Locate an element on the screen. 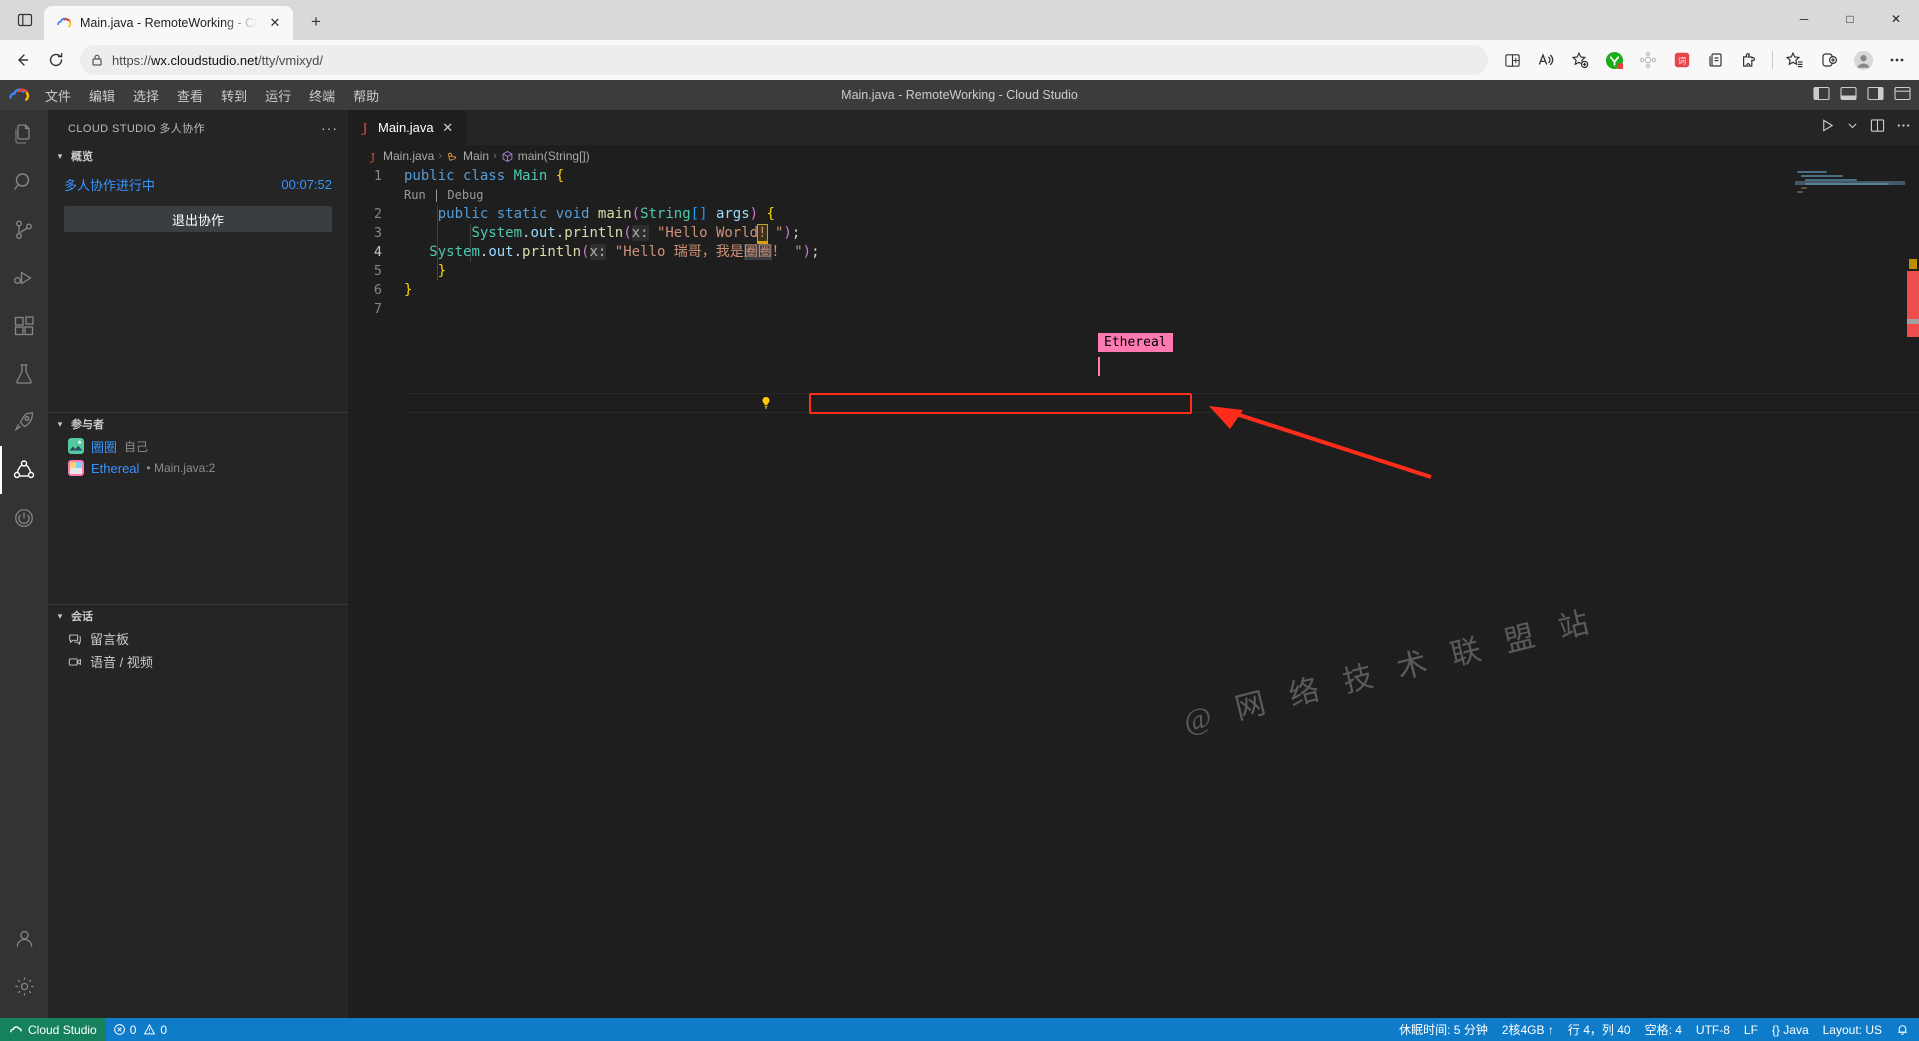 This screenshot has width=1919, height=1041. browser-toolbar: https://wx.cloudstudio.net/tty/vmixyd/ 词 is located at coordinates (959, 60).